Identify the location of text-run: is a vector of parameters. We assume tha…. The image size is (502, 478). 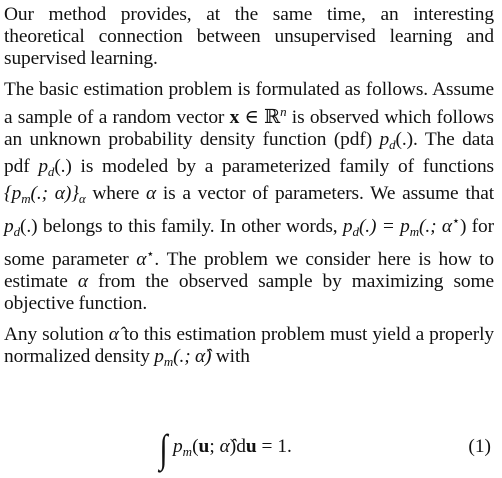
(325, 193).